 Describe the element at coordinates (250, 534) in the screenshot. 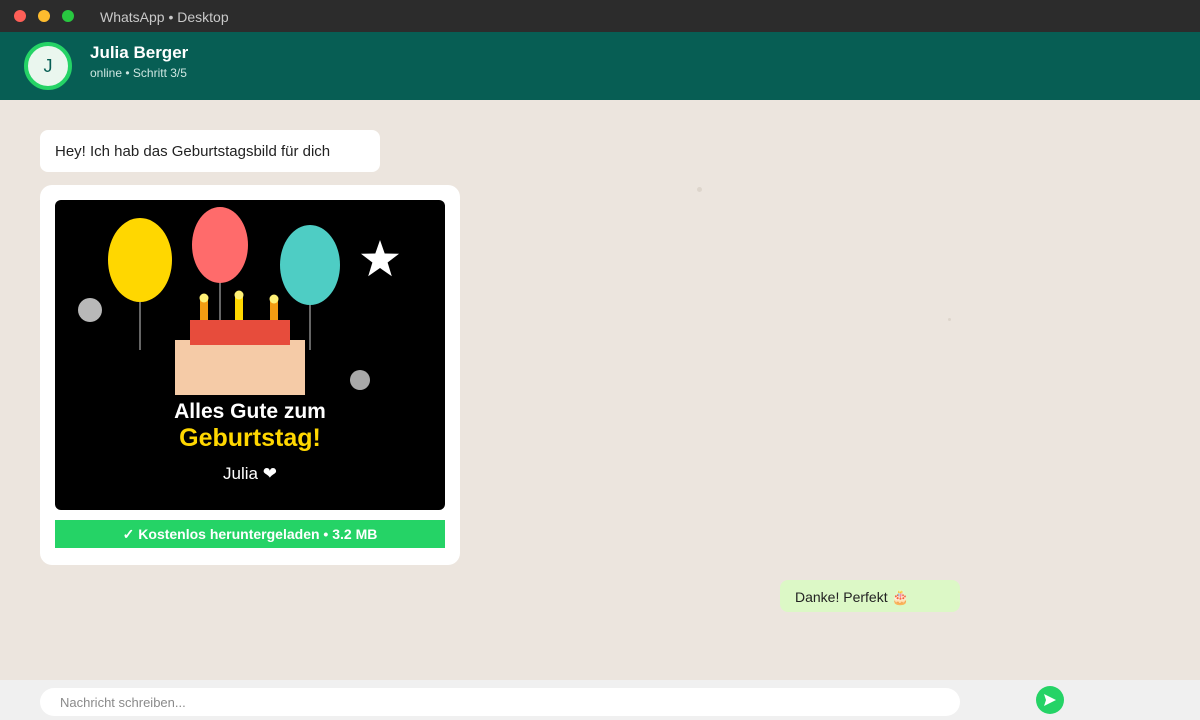

I see `download-status-bar: ✓ Kostenlos heruntergeladen • 3.2 MB` at that location.